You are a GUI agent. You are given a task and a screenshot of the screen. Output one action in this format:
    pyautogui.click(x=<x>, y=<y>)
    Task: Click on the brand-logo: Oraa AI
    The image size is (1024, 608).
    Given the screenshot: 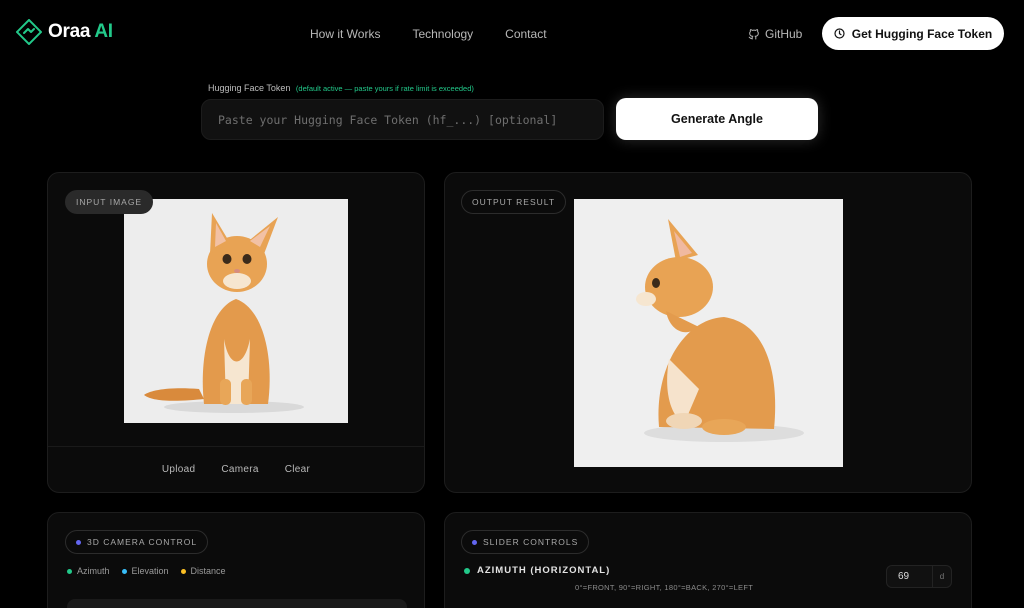 What is the action you would take?
    pyautogui.click(x=64, y=32)
    